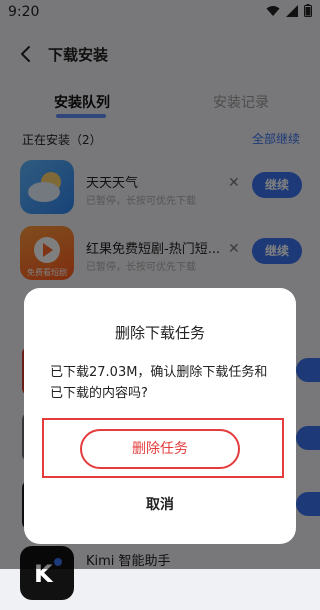 The width and height of the screenshot is (320, 610). Describe the element at coordinates (159, 383) in the screenshot. I see `dialog-message: 已下载27.03M，确认删除下载任务和已下载的内容吗?` at that location.